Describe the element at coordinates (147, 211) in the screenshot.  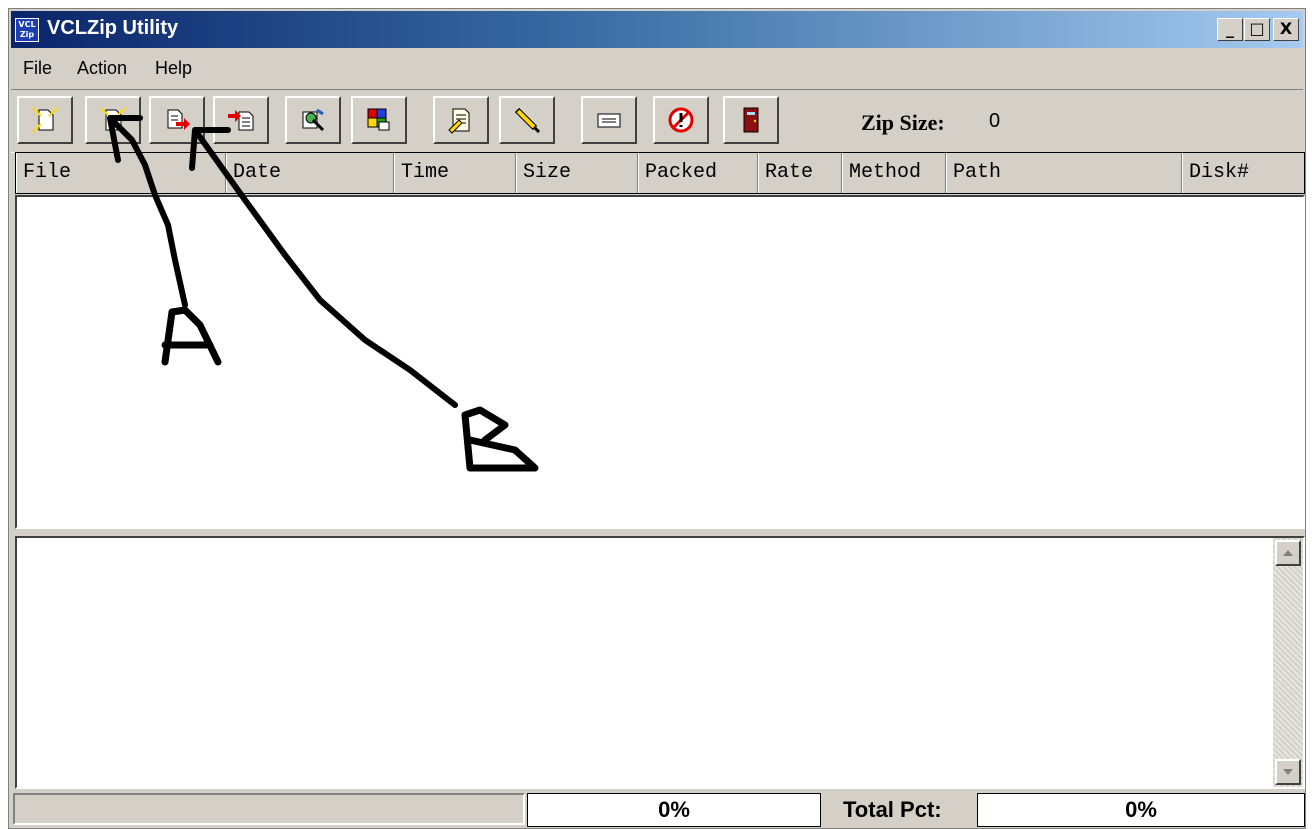
I see `arrow-a-icon` at that location.